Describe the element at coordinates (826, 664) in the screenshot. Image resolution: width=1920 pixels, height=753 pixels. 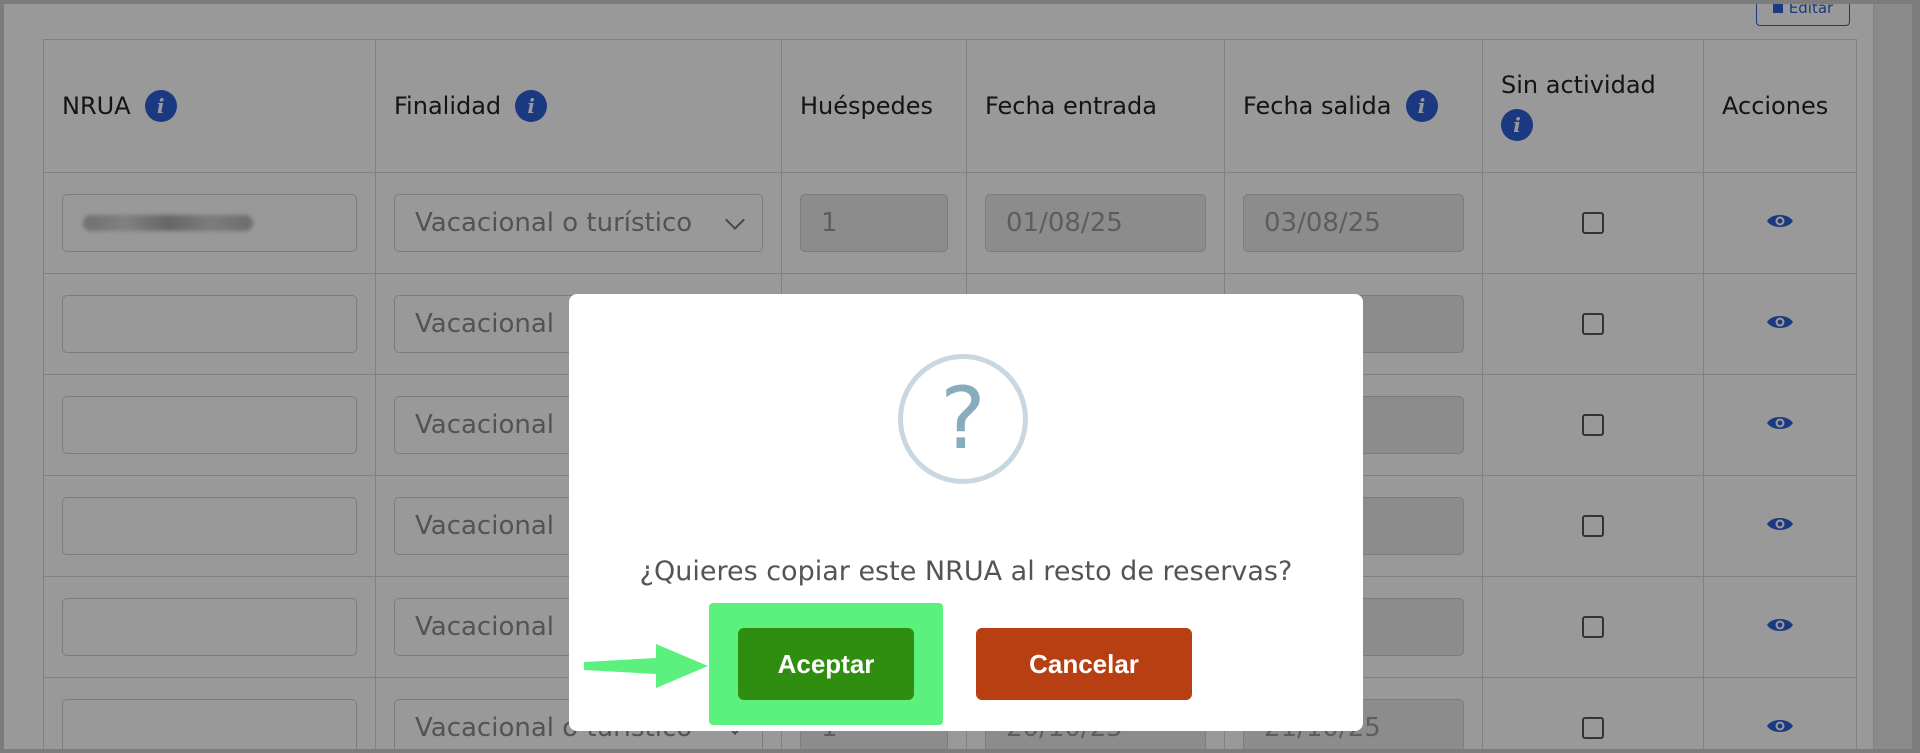
I see `accept-button: Aceptar` at that location.